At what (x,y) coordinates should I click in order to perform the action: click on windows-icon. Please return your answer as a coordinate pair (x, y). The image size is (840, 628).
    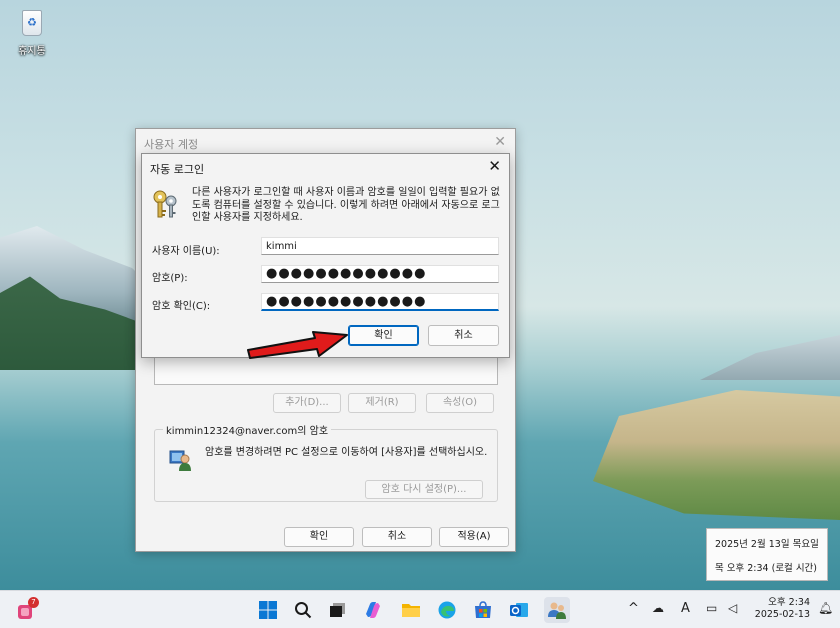
    Looking at the image, I should click on (268, 610).